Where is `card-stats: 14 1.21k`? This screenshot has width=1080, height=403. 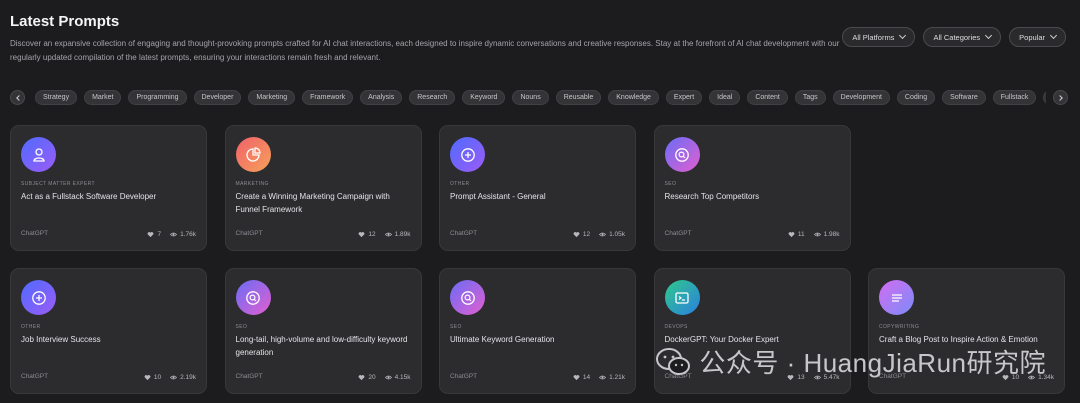
card-stats: 14 1.21k is located at coordinates (599, 377).